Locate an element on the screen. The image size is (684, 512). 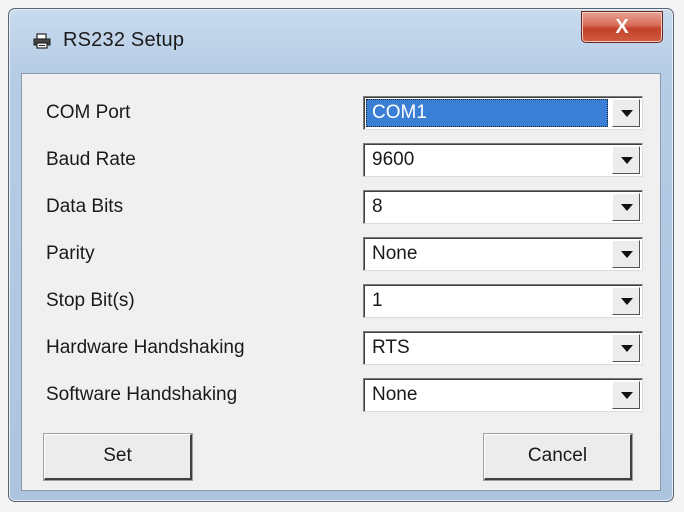
software-handshaking-value: None is located at coordinates (395, 394).